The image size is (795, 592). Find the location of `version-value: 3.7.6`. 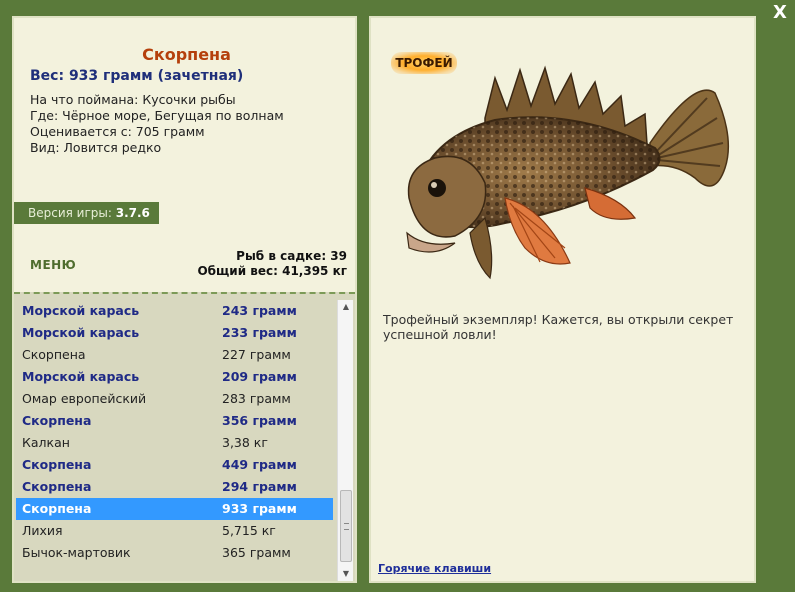

version-value: 3.7.6 is located at coordinates (132, 213).